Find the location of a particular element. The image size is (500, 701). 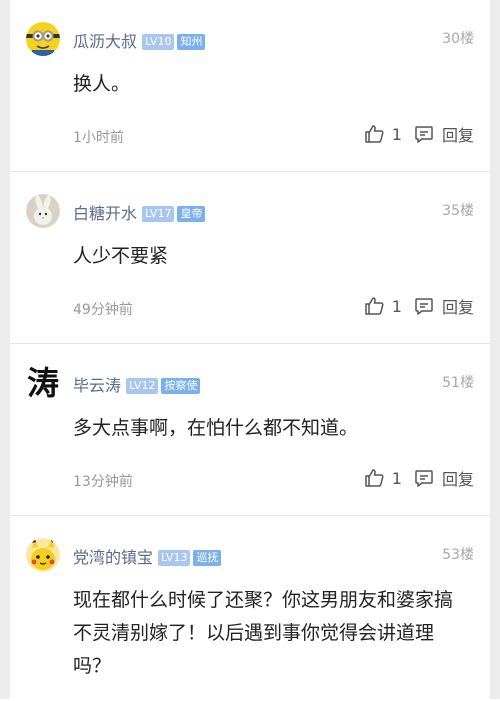

comment-text: 换人。 is located at coordinates (102, 84).